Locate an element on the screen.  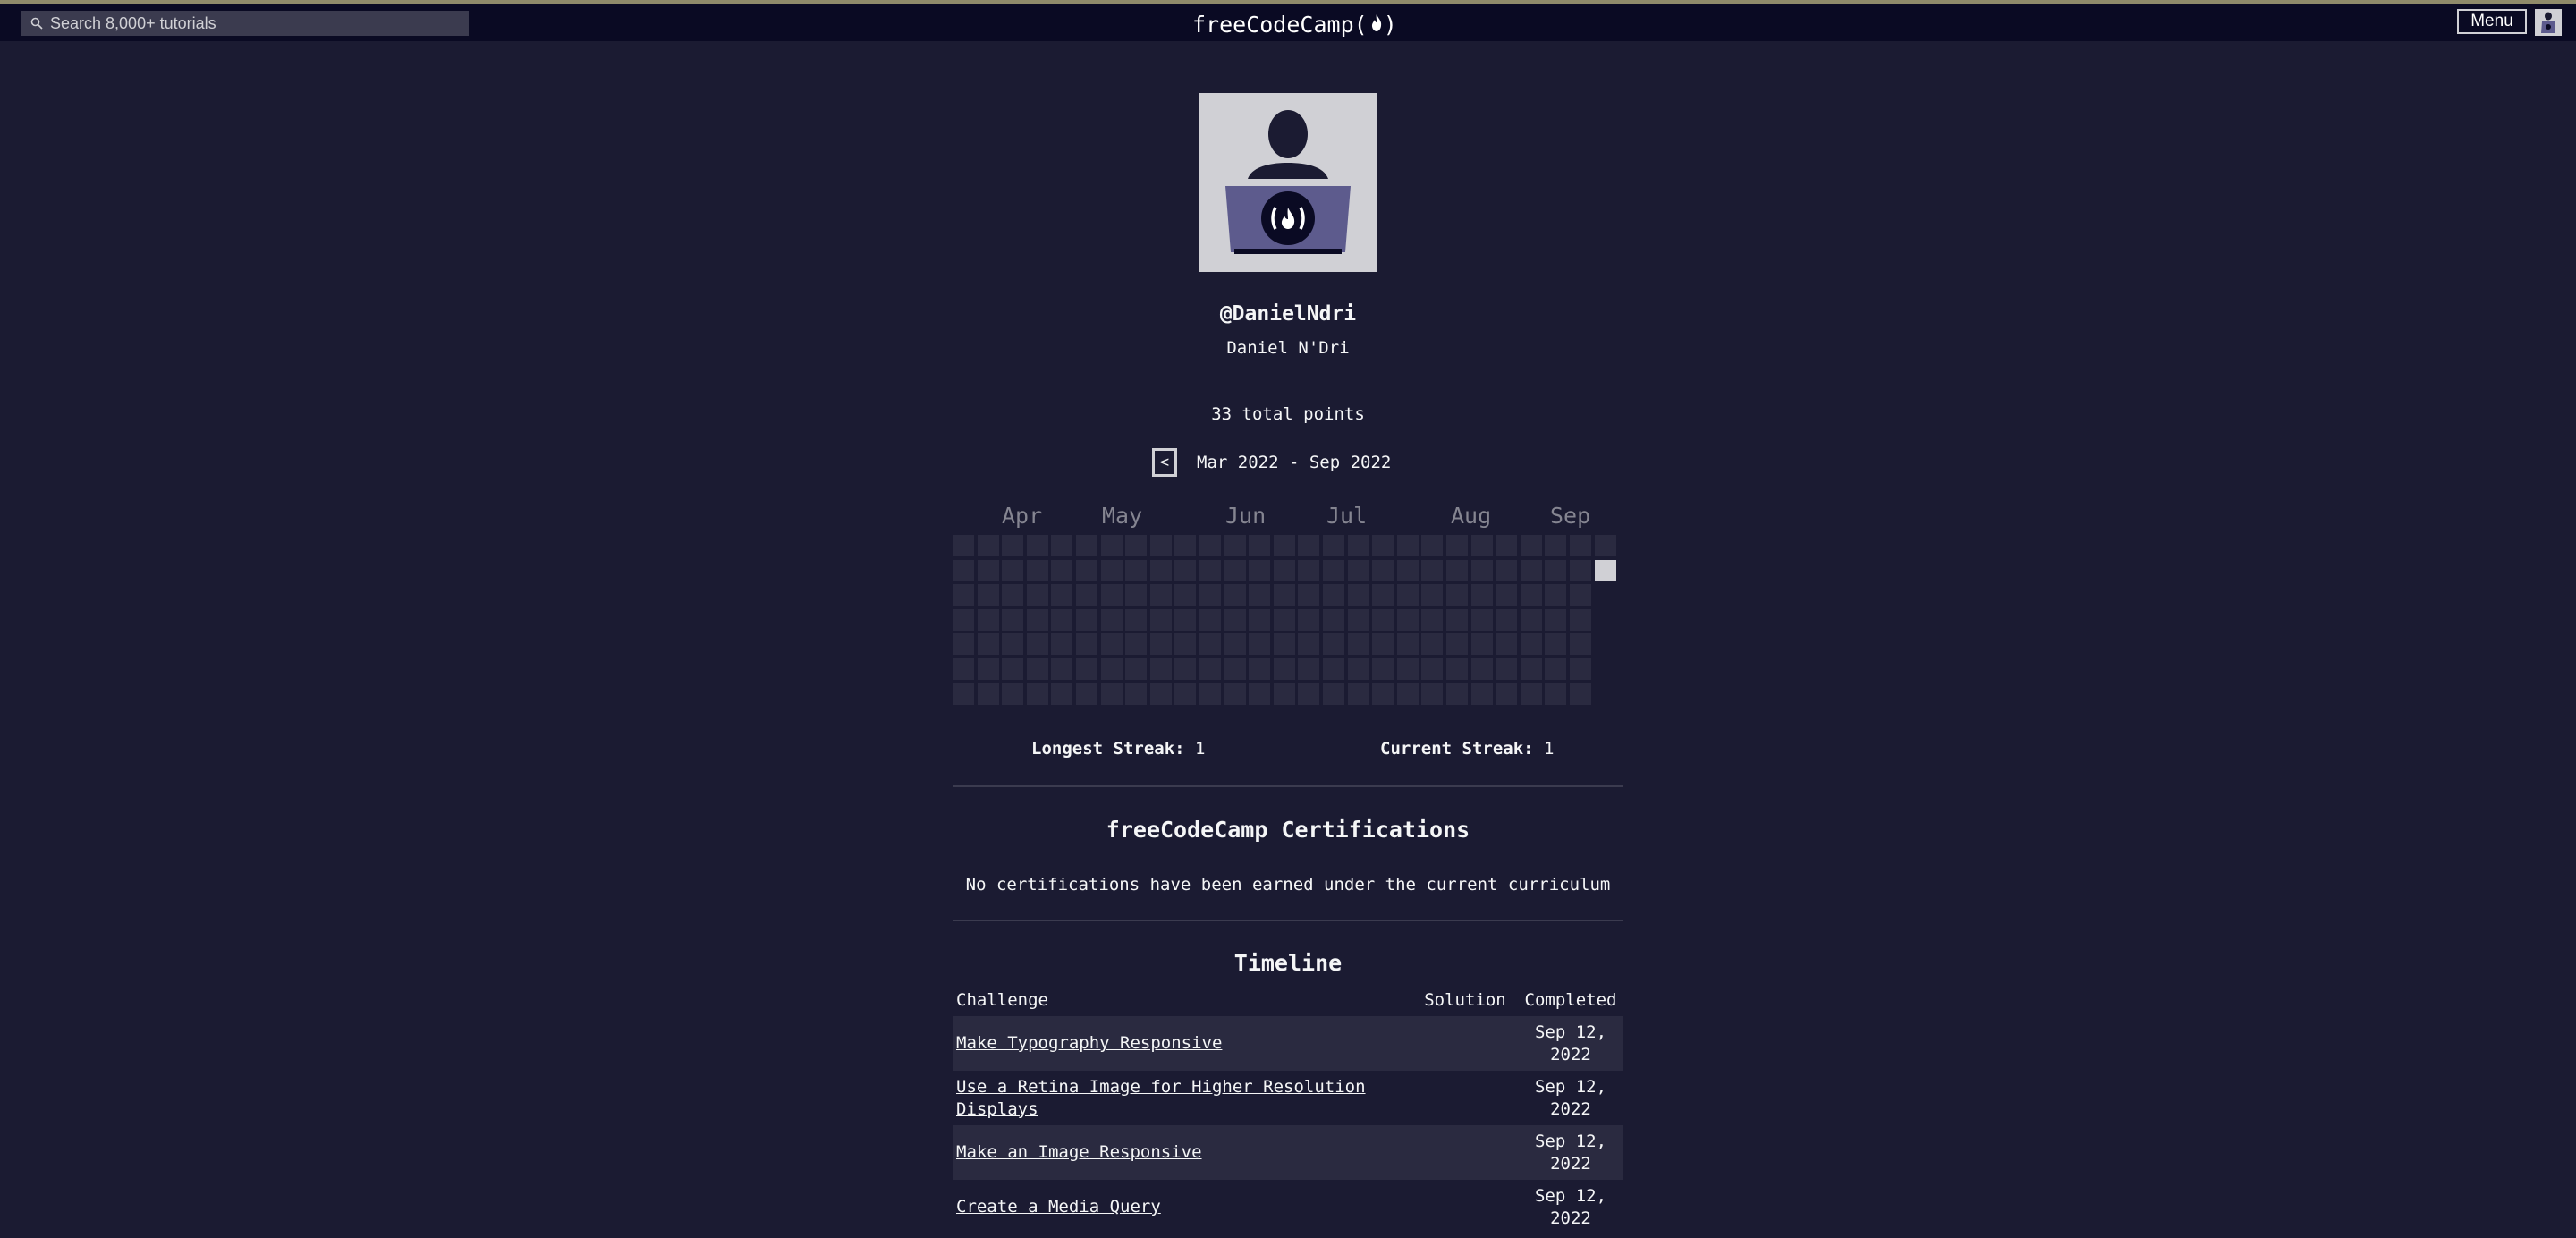
user-avatar-button is located at coordinates (2548, 22).